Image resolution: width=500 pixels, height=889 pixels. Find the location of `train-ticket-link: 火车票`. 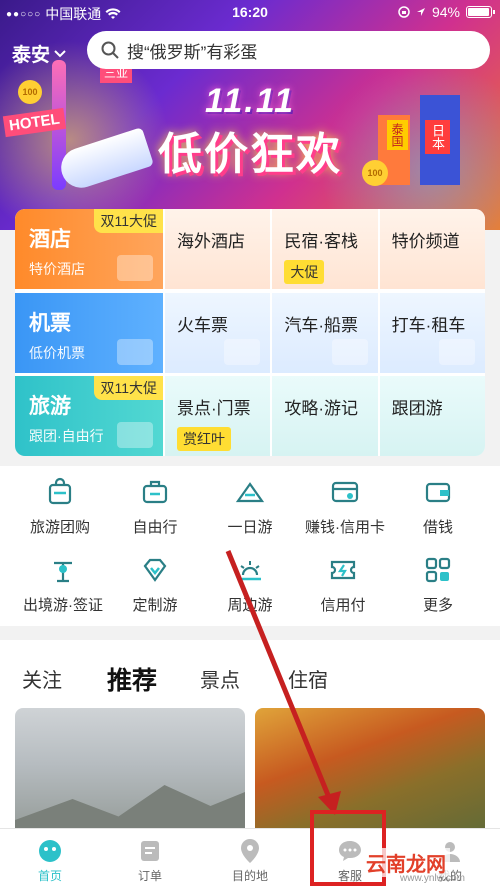

train-ticket-link: 火车票 is located at coordinates (217, 333).